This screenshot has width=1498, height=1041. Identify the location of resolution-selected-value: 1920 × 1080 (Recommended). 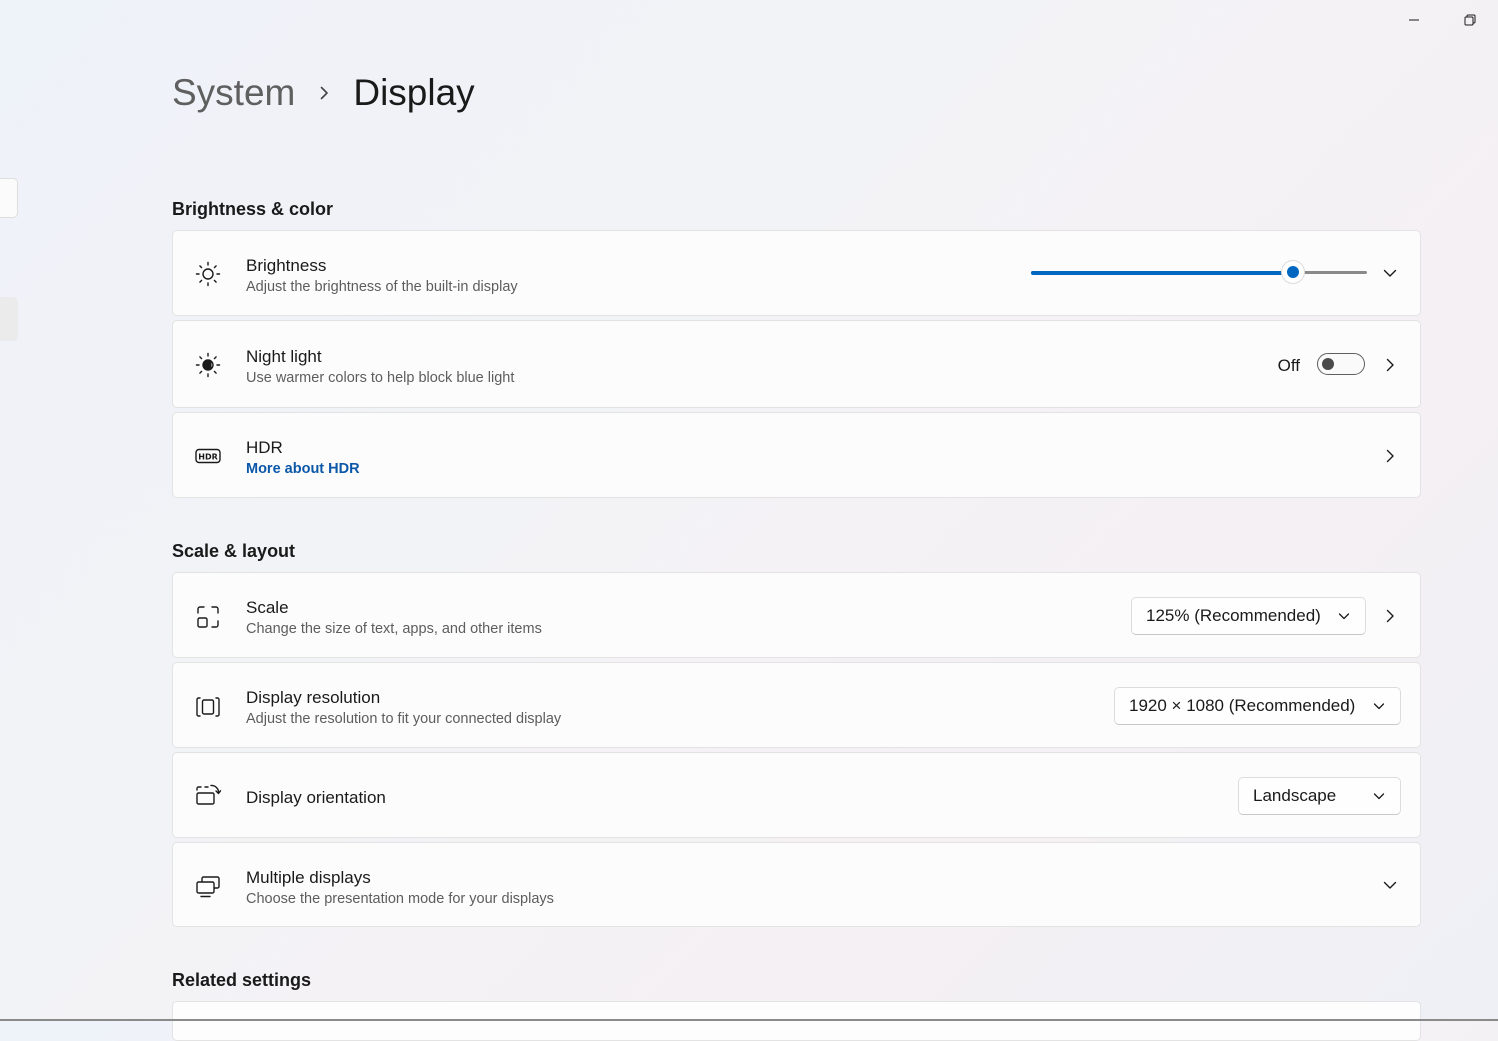
(1242, 705).